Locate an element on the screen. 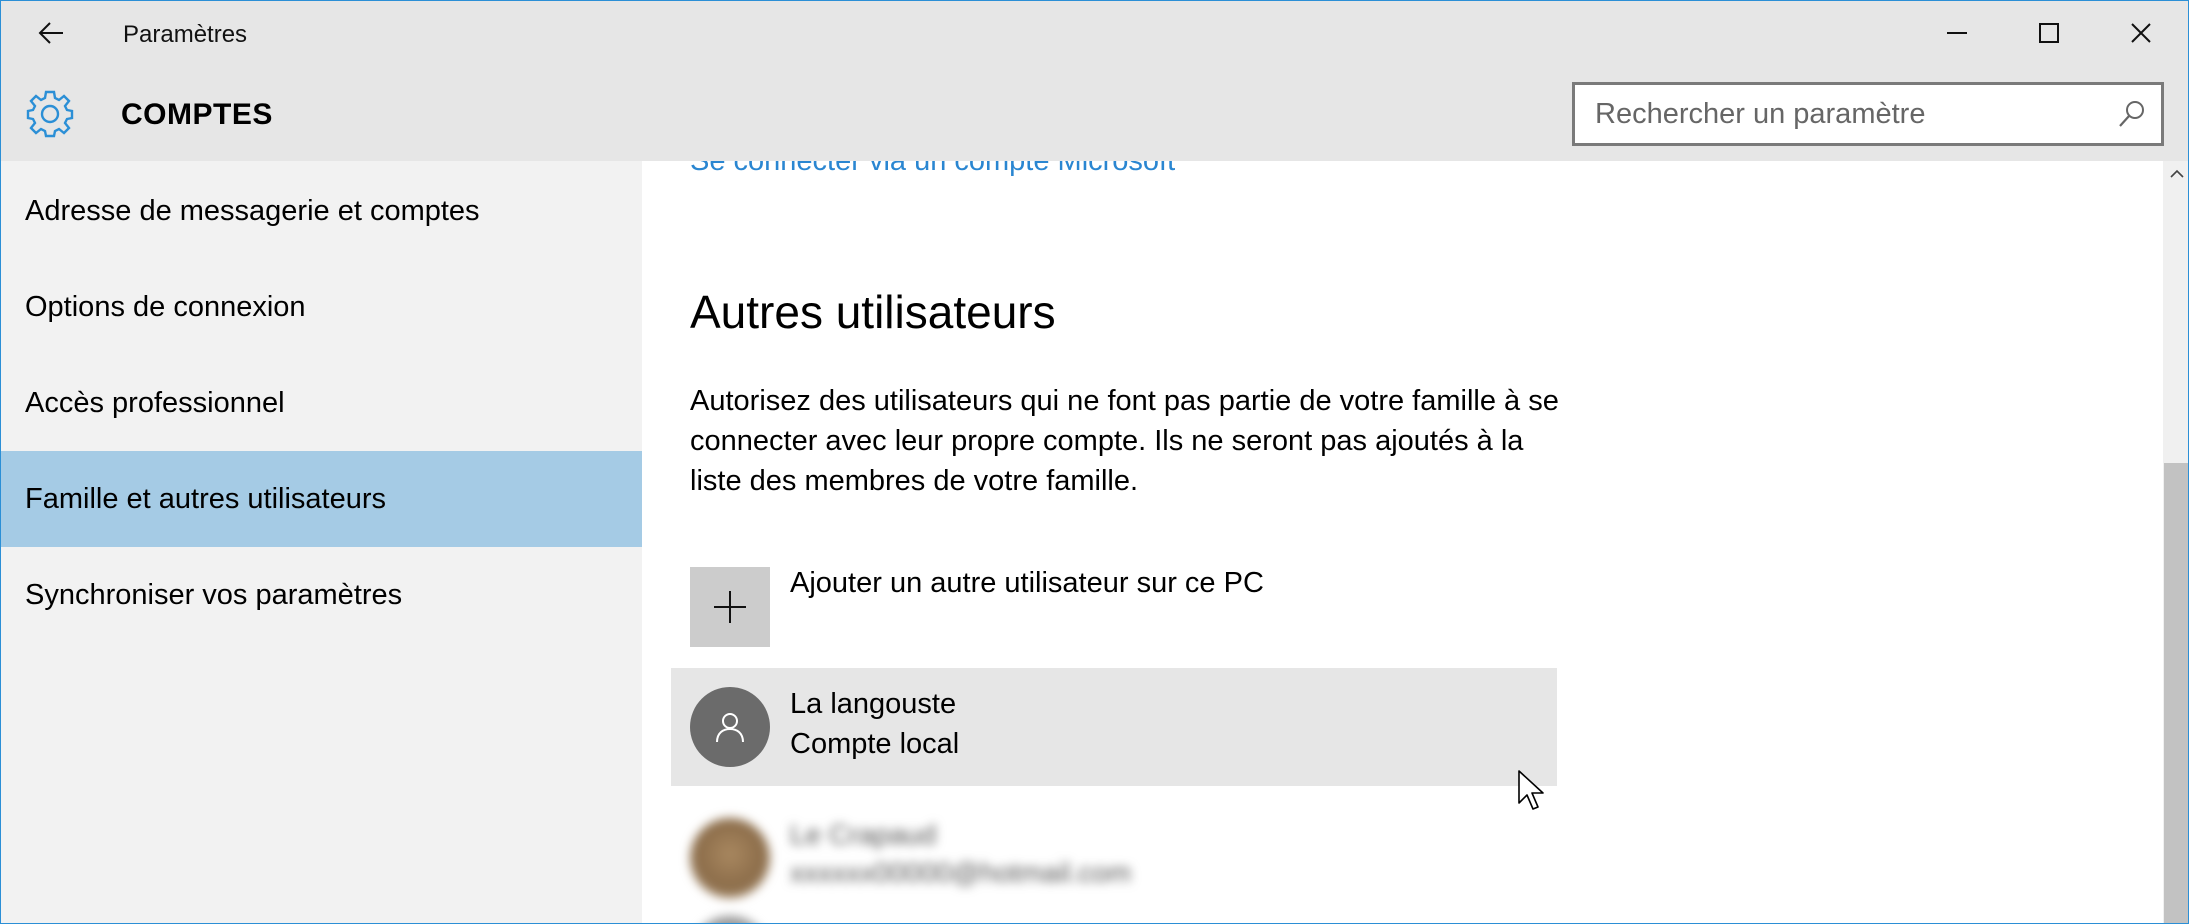 The width and height of the screenshot is (2189, 924). user-icon is located at coordinates (730, 728).